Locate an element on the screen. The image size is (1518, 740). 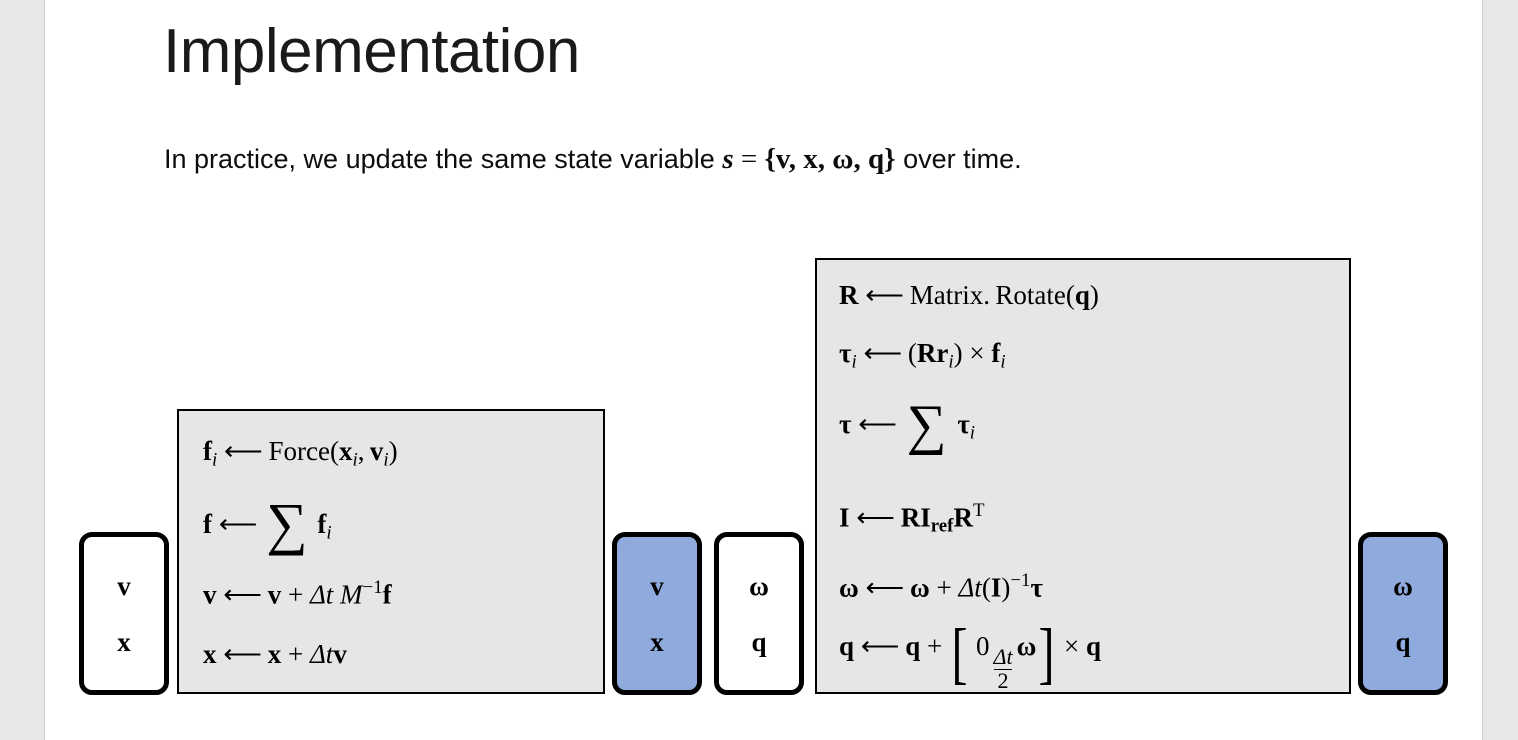
state-box-angular-input: ω q is located at coordinates (759, 613).